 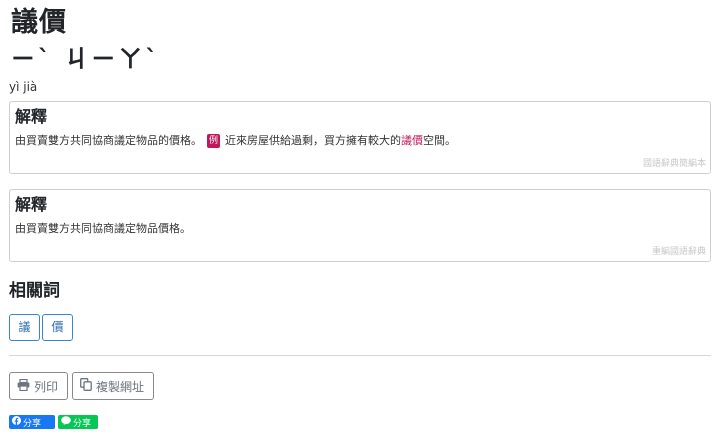 What do you see at coordinates (39, 22) in the screenshot?
I see `entry-word: 議價` at bounding box center [39, 22].